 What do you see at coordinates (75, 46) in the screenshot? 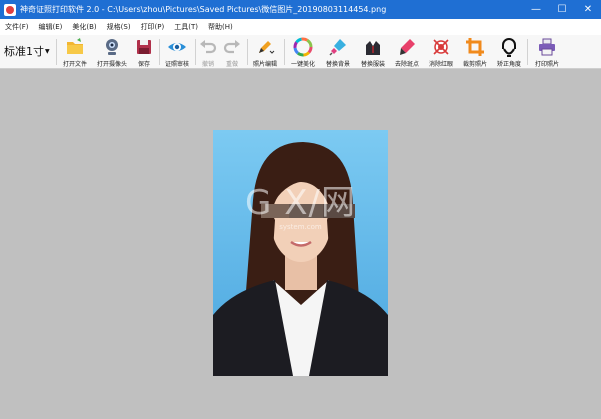
I see `folder-icon` at bounding box center [75, 46].